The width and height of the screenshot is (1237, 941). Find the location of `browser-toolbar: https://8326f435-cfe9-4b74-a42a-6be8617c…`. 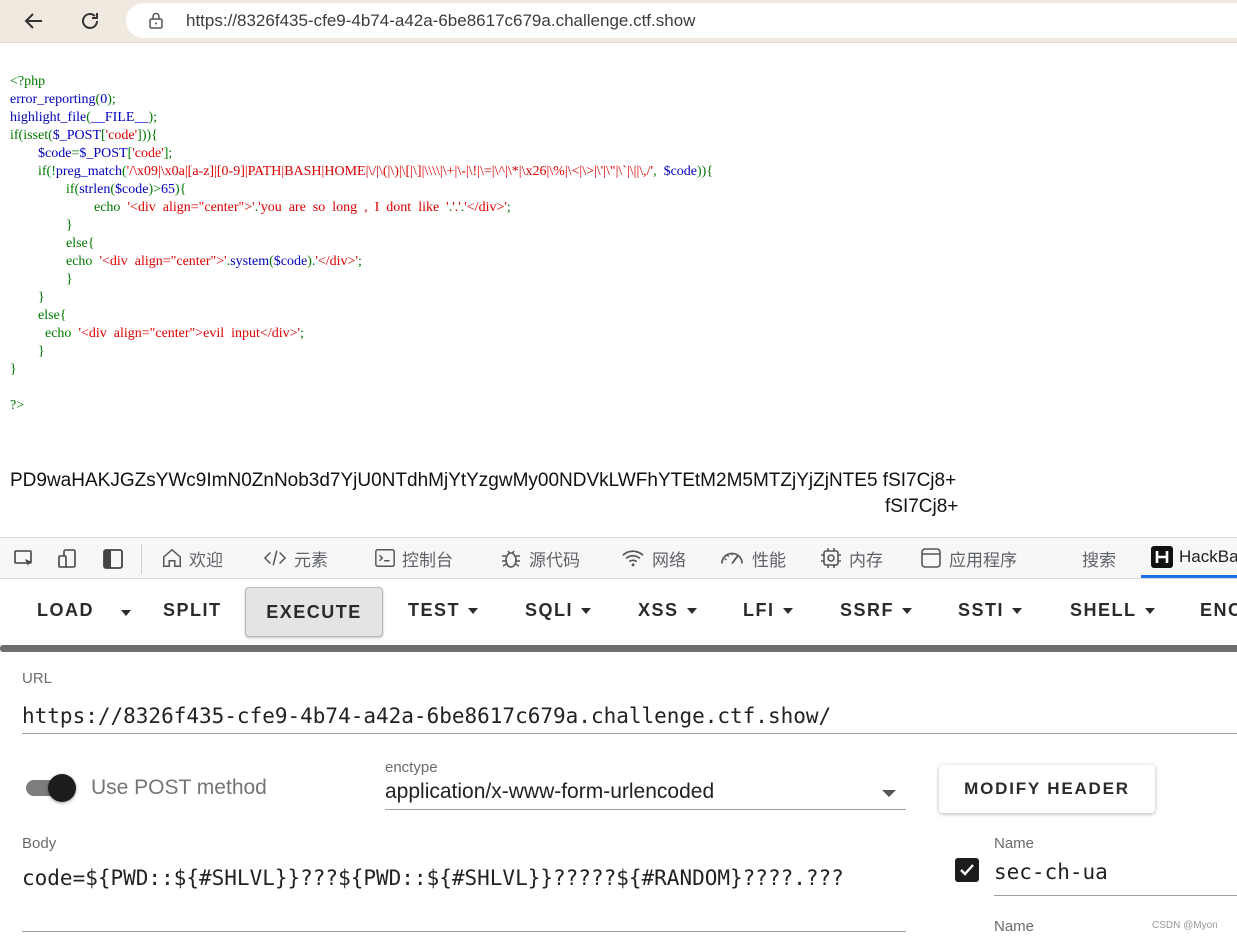

browser-toolbar: https://8326f435-cfe9-4b74-a42a-6be8617c… is located at coordinates (618, 21).